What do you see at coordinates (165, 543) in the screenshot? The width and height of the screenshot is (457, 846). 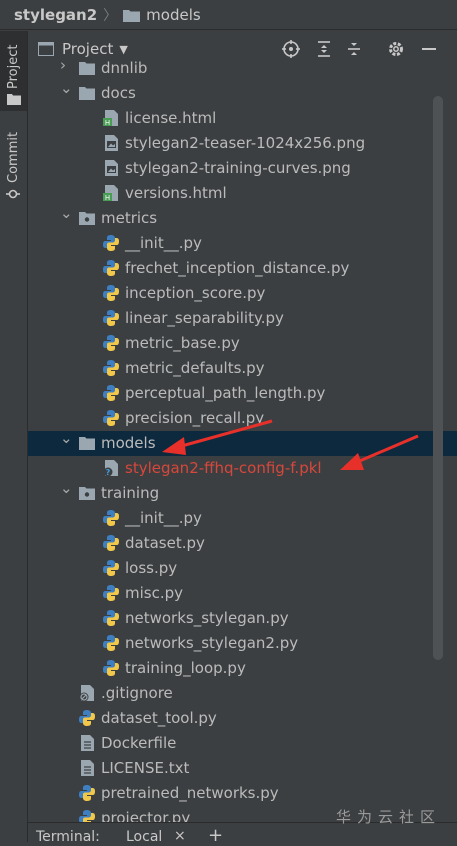 I see `tree-item-label: dataset.py` at bounding box center [165, 543].